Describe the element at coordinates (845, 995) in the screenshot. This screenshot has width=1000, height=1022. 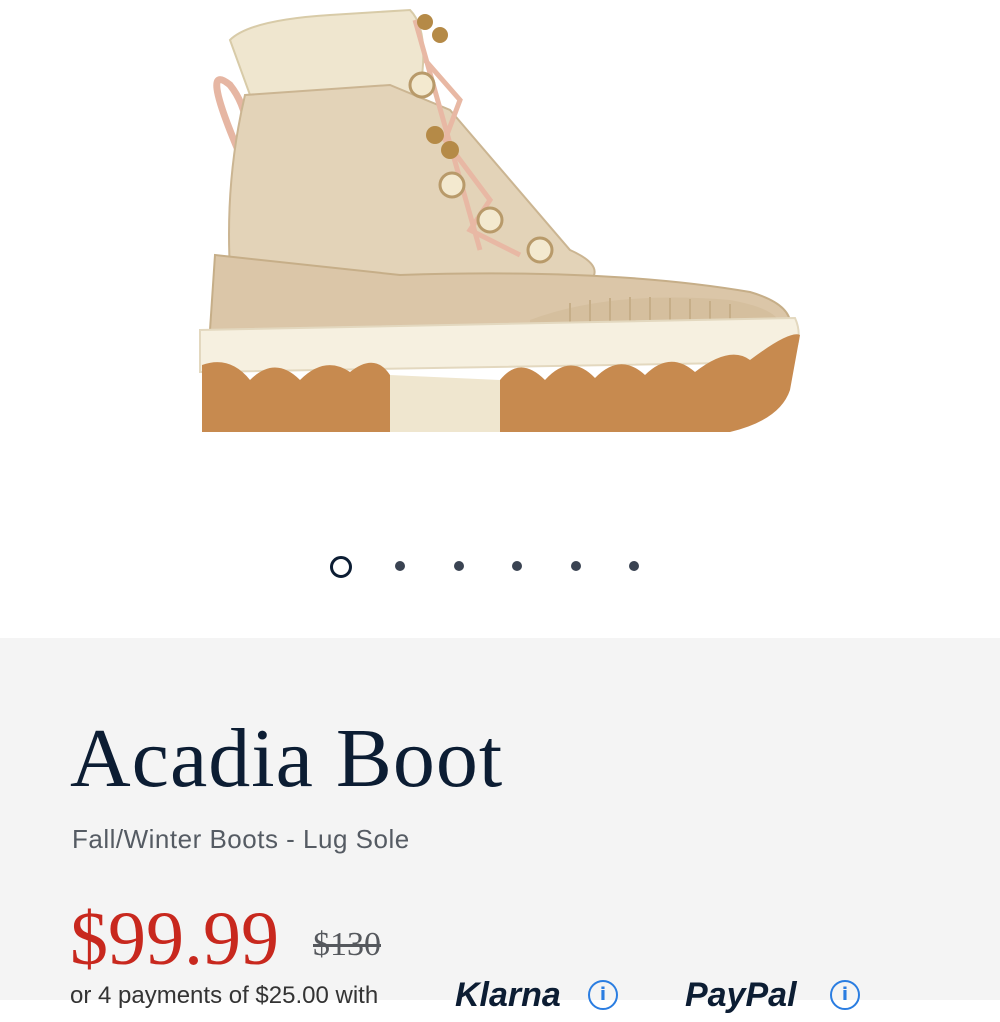
I see `paypal-info-icon: i` at that location.